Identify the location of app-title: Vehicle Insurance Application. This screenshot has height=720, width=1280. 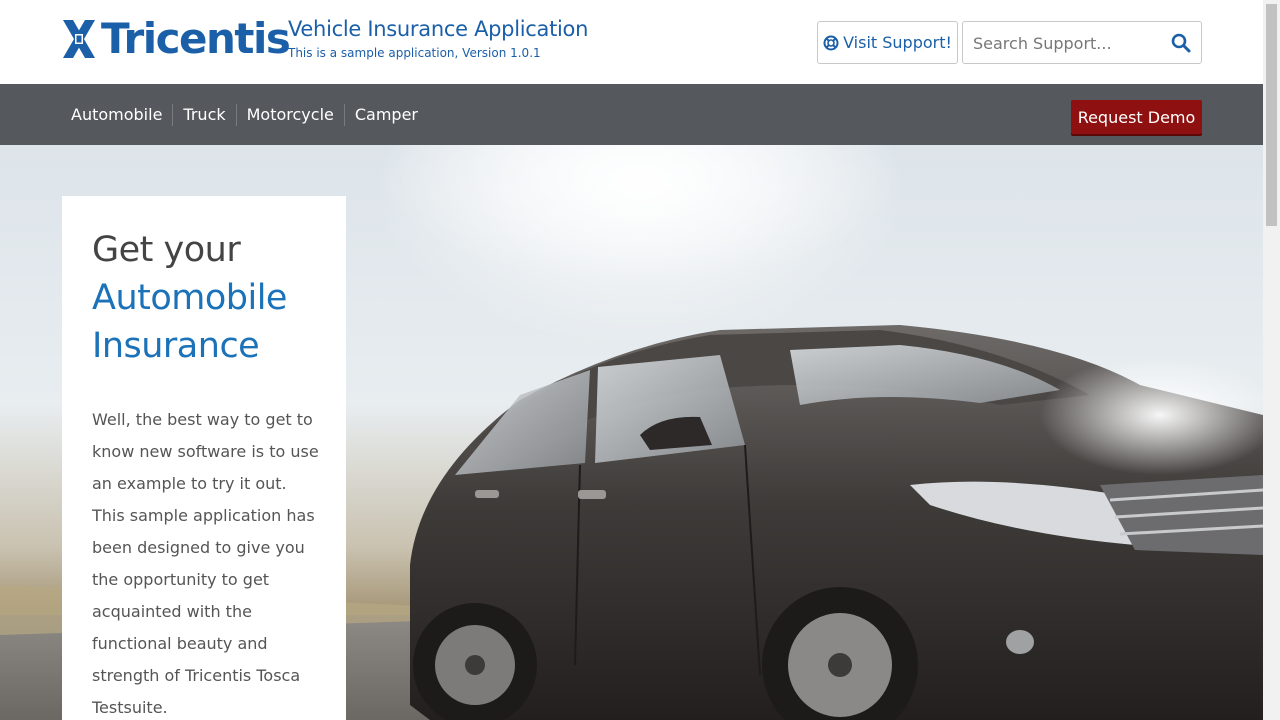
(438, 29).